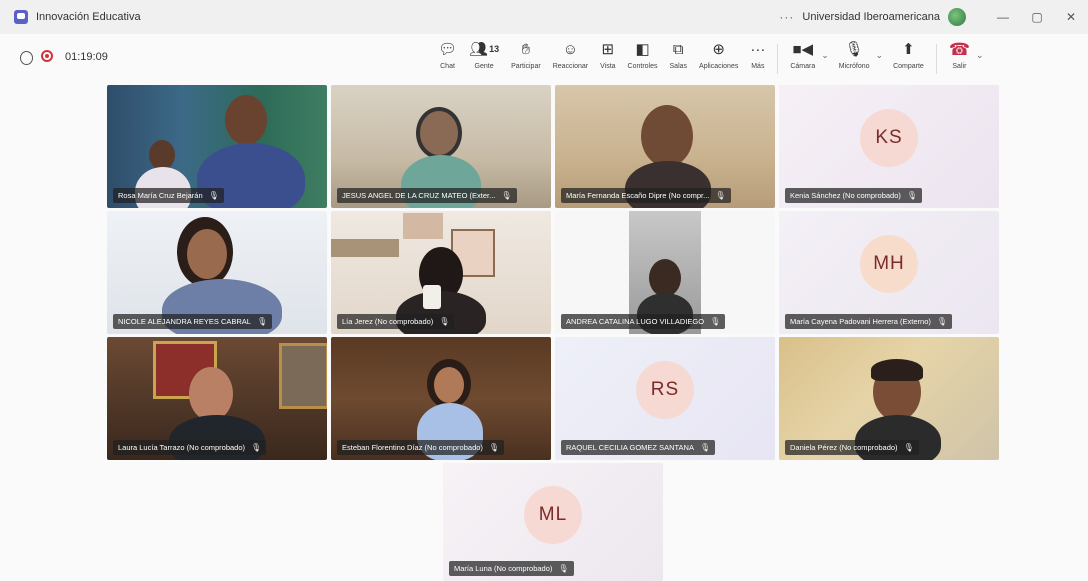 This screenshot has width=1088, height=581. What do you see at coordinates (193, 321) in the screenshot?
I see `participant-name: NICOLE ALEJANDRA REYES CABRAL 🎙︎` at bounding box center [193, 321].